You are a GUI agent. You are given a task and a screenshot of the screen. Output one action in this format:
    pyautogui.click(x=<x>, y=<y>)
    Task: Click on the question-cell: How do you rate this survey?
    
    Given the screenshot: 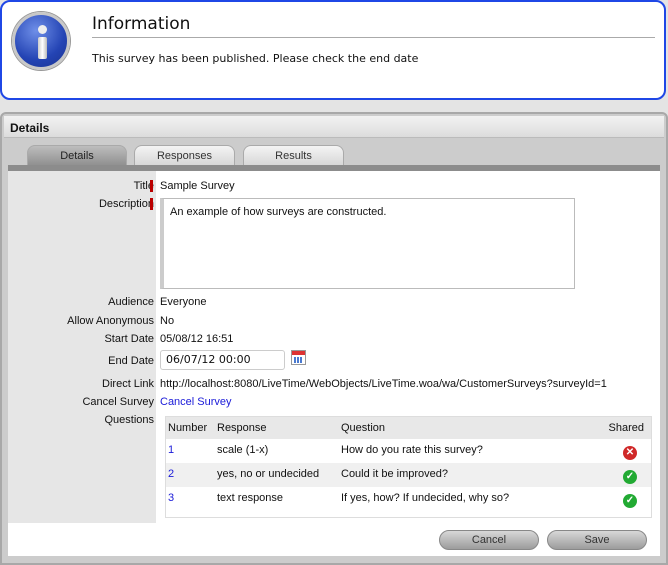 What is the action you would take?
    pyautogui.click(x=412, y=450)
    